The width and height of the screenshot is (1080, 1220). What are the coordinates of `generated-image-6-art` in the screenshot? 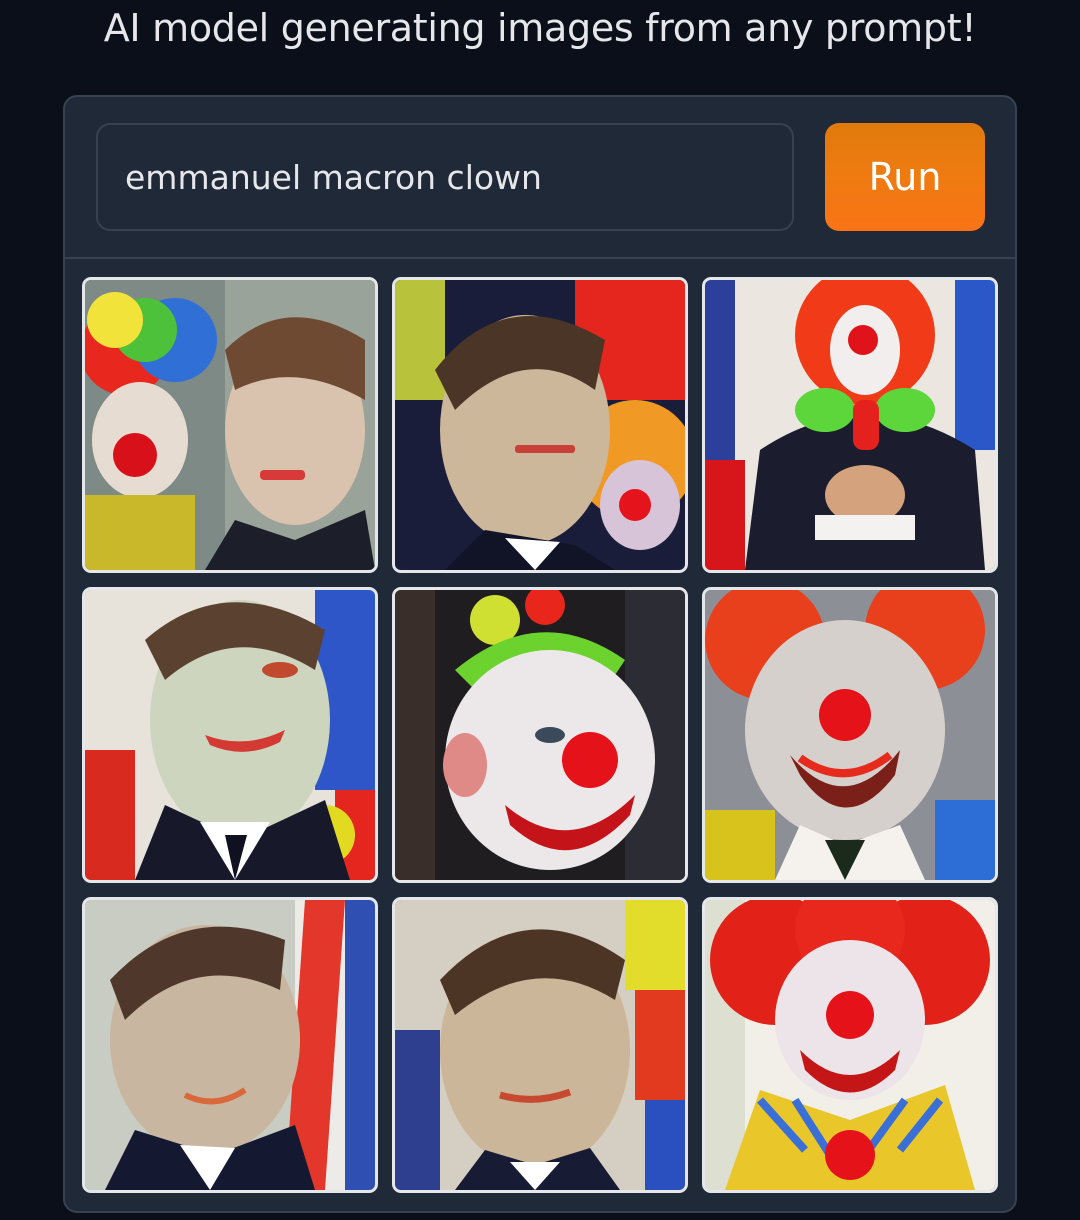 It's located at (850, 735).